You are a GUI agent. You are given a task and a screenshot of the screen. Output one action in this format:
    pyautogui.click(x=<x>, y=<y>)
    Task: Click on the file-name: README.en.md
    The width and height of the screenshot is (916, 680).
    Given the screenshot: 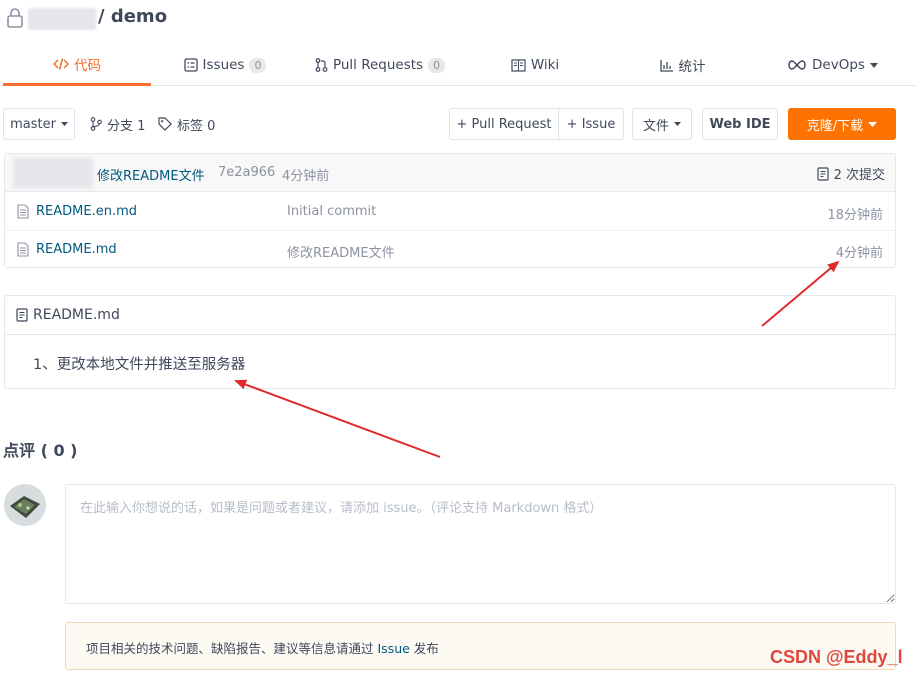 What is the action you would take?
    pyautogui.click(x=86, y=211)
    